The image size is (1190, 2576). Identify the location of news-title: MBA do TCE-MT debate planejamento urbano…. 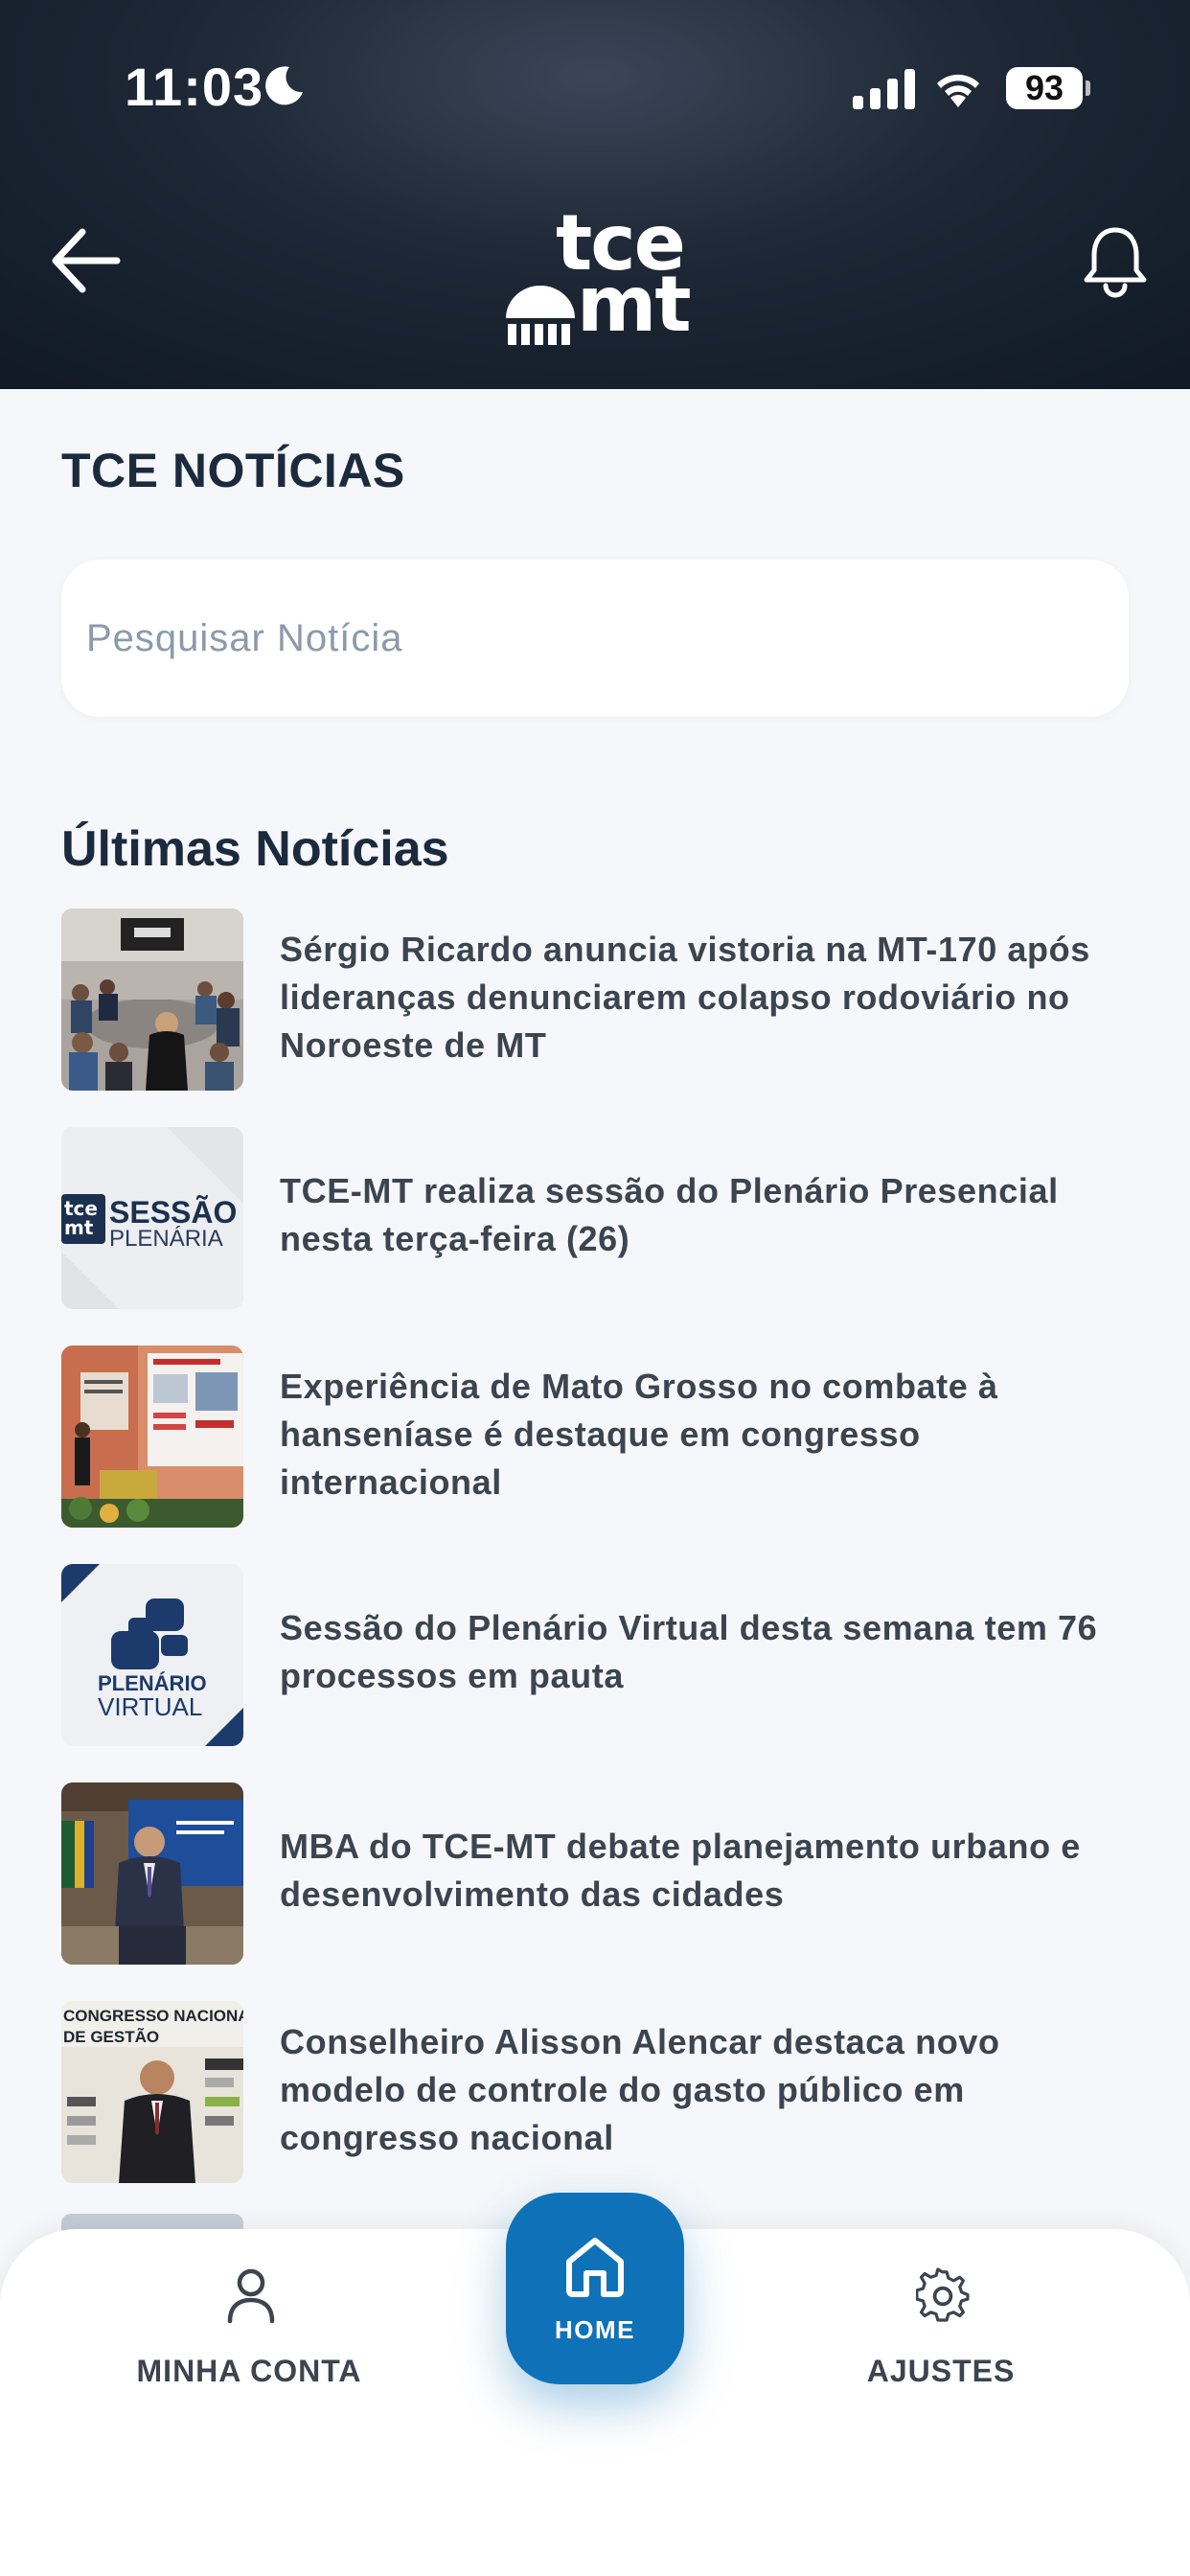
(681, 1870).